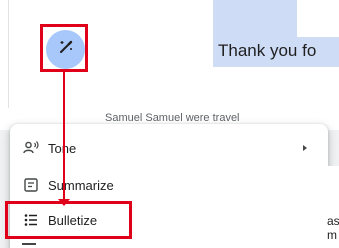 The height and width of the screenshot is (248, 339). I want to click on margin-rule, so click(8, 54).